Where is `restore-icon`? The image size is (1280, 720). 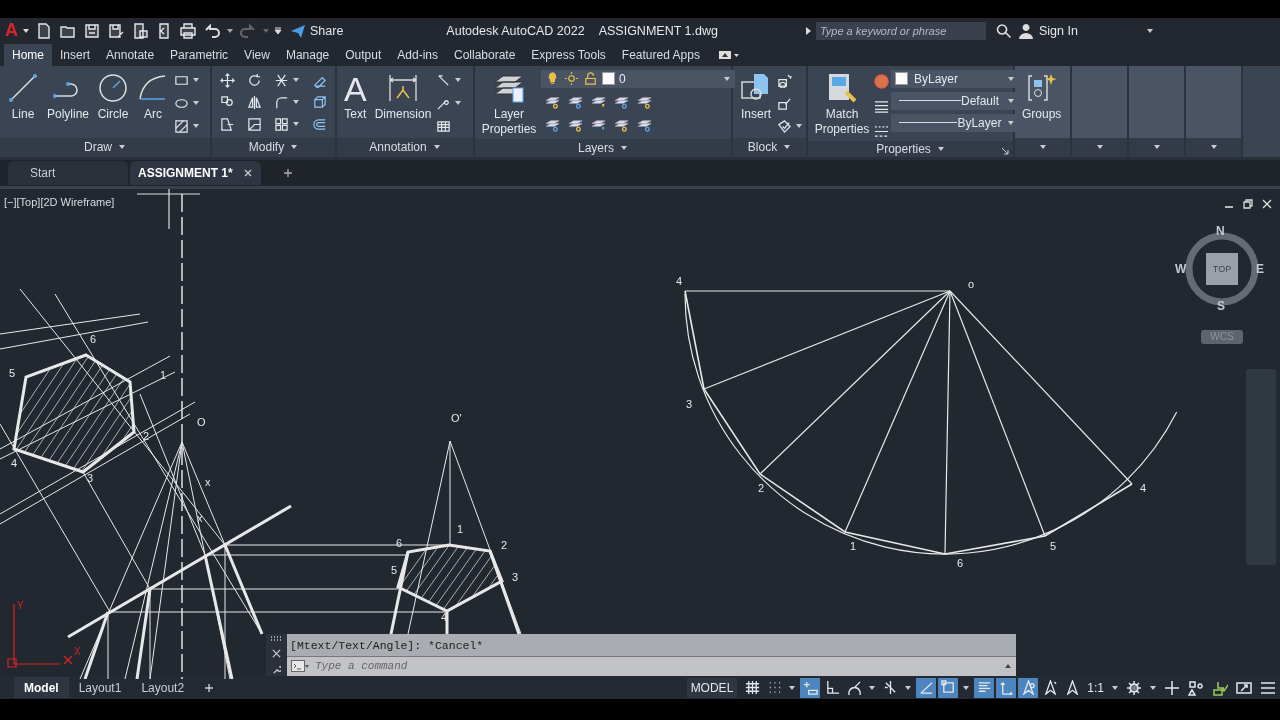 restore-icon is located at coordinates (1248, 203).